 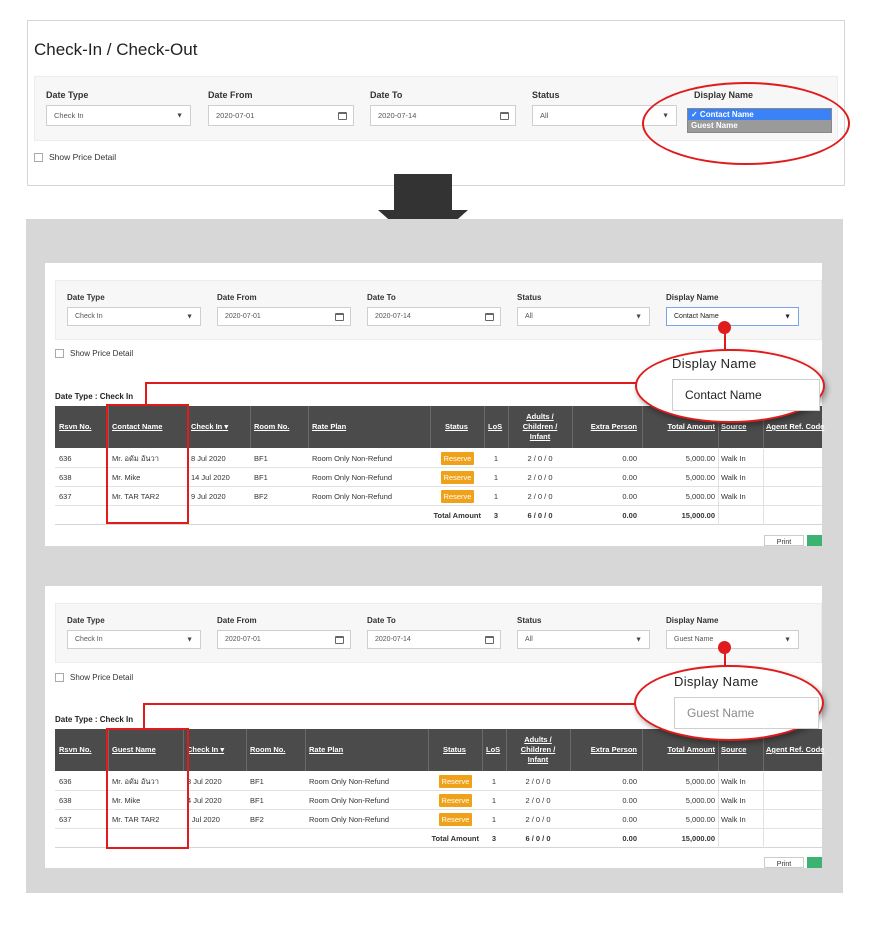 What do you see at coordinates (261, 496) in the screenshot?
I see `cell-room: BF2` at bounding box center [261, 496].